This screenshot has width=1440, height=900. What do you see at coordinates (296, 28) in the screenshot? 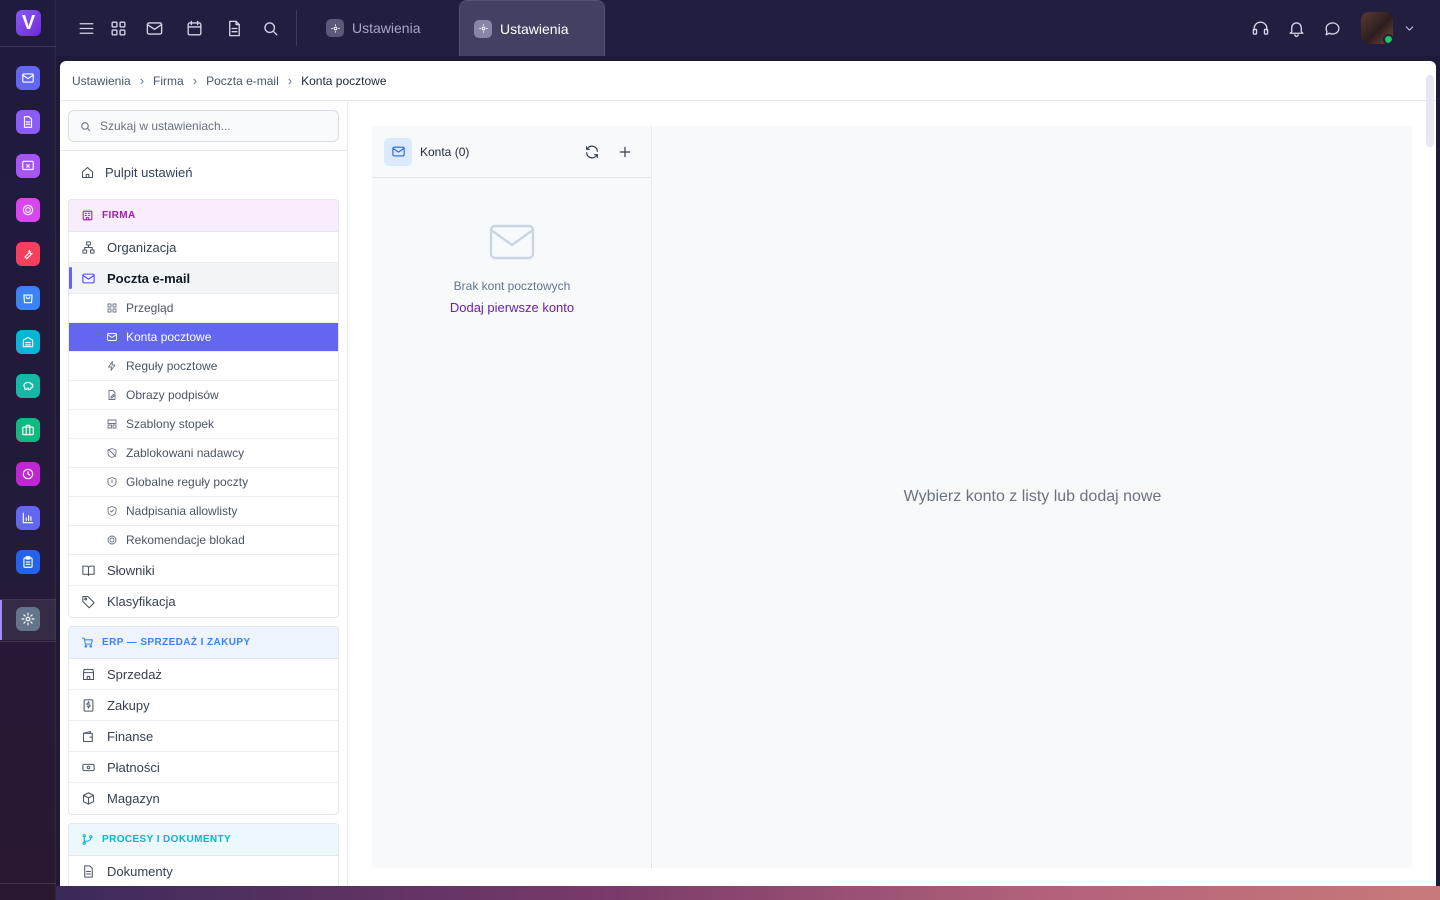
I see `toolbar-divider` at bounding box center [296, 28].